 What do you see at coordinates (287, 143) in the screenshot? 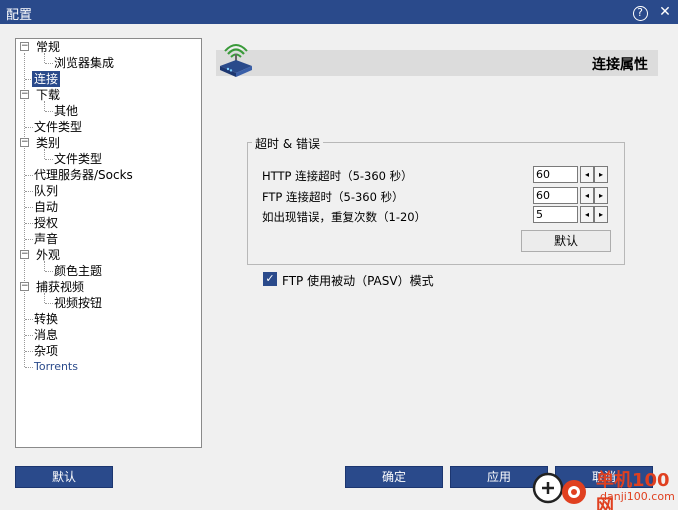
I see `group-legend: 超时 & 错误` at bounding box center [287, 143].